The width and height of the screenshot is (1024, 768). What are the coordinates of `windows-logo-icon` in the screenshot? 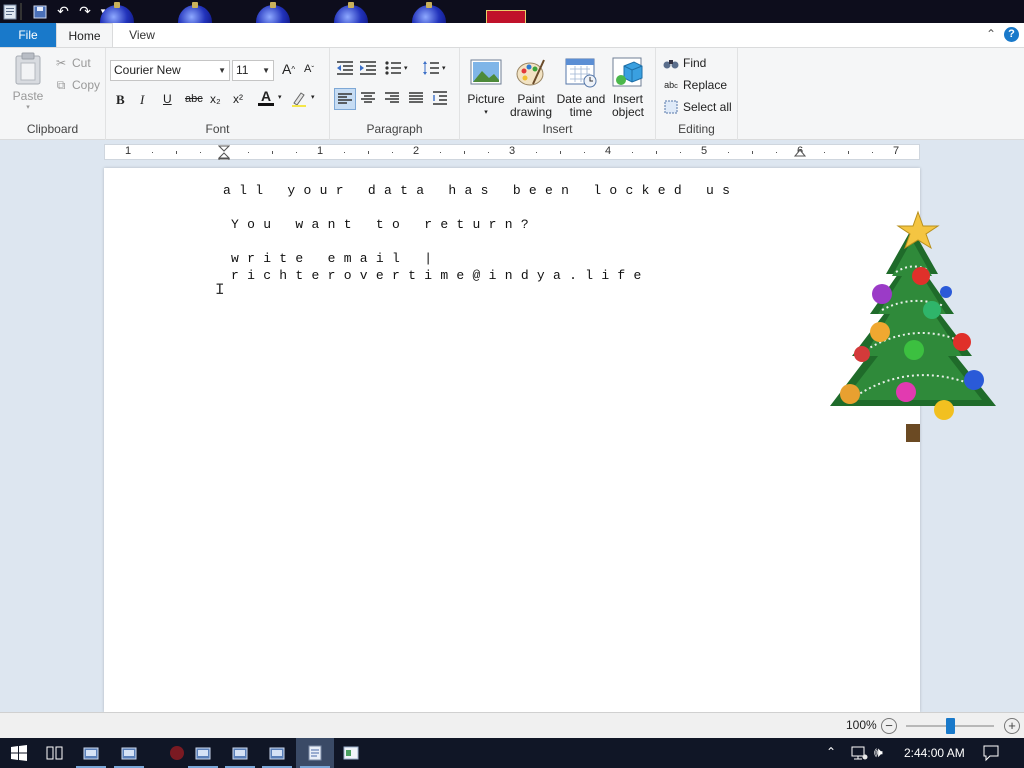 It's located at (19, 753).